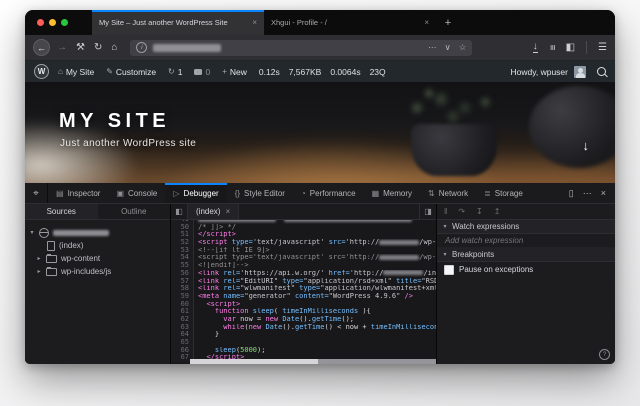 This screenshot has width=640, height=406. I want to click on code-token: <![endif]-->, so click(223, 266).